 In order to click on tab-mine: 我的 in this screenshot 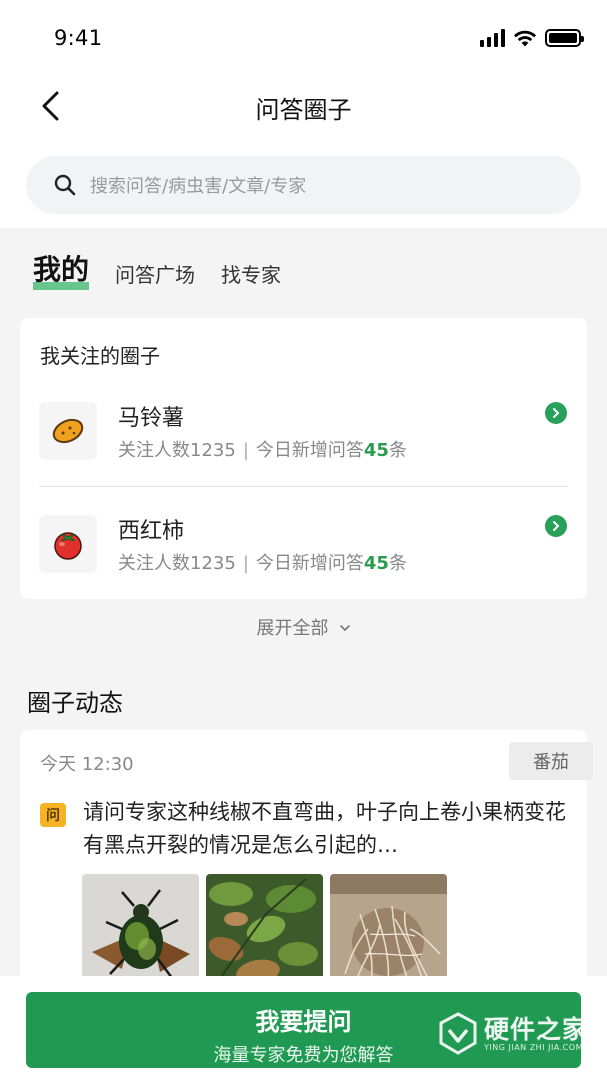, I will do `click(61, 271)`.